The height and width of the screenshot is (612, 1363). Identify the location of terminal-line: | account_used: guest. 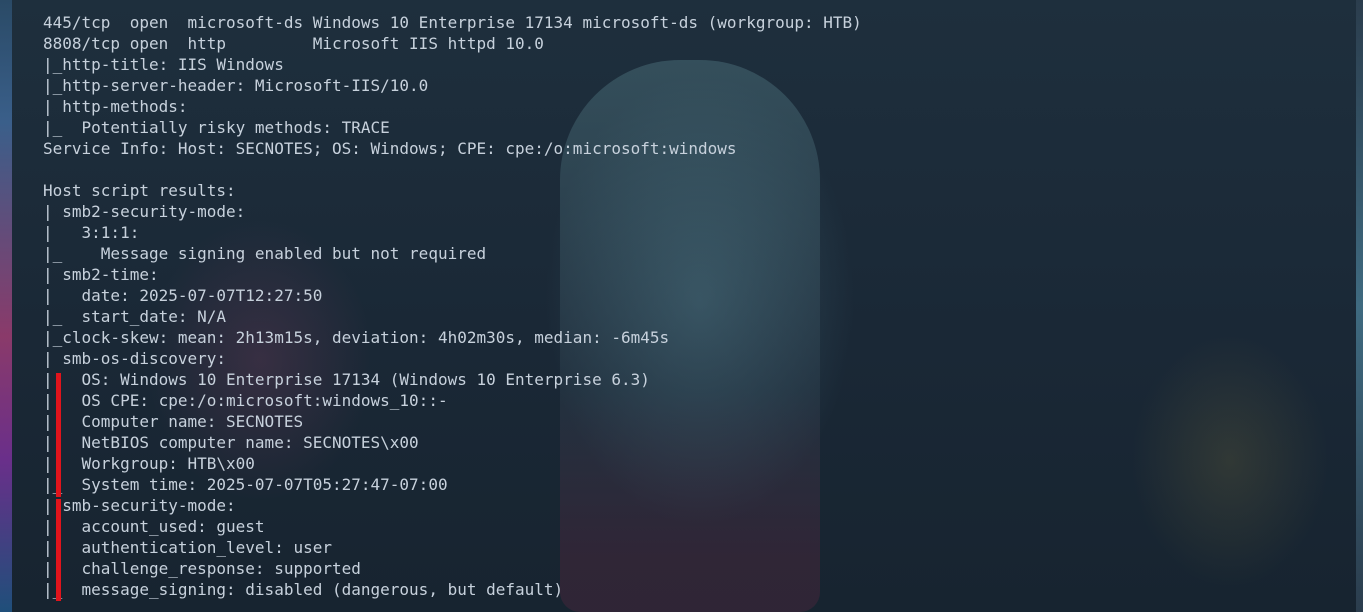
(154, 526).